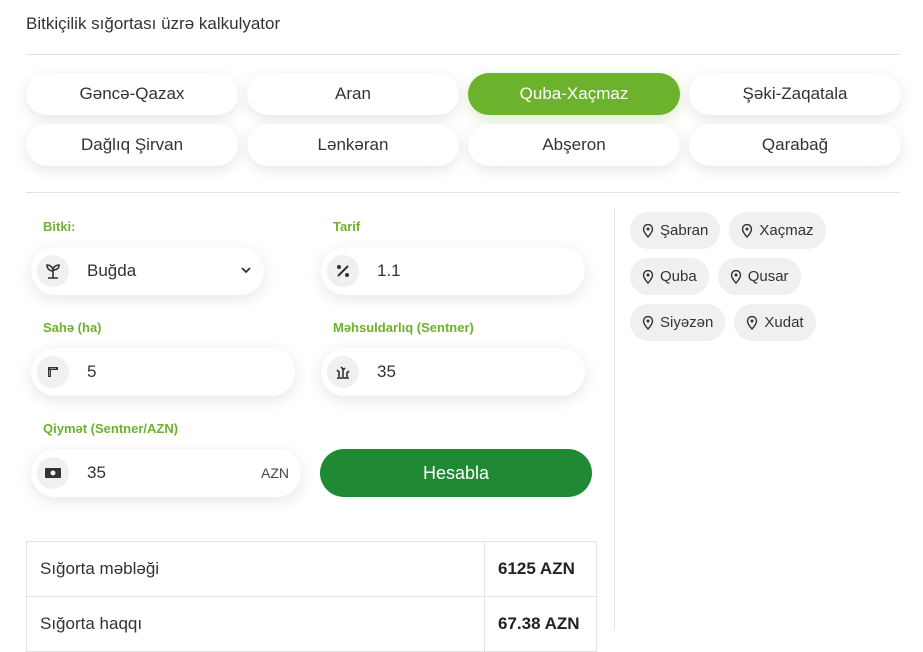 Image resolution: width=923 pixels, height=652 pixels. I want to click on region-button: Gəncə-Qazax, so click(132, 94).